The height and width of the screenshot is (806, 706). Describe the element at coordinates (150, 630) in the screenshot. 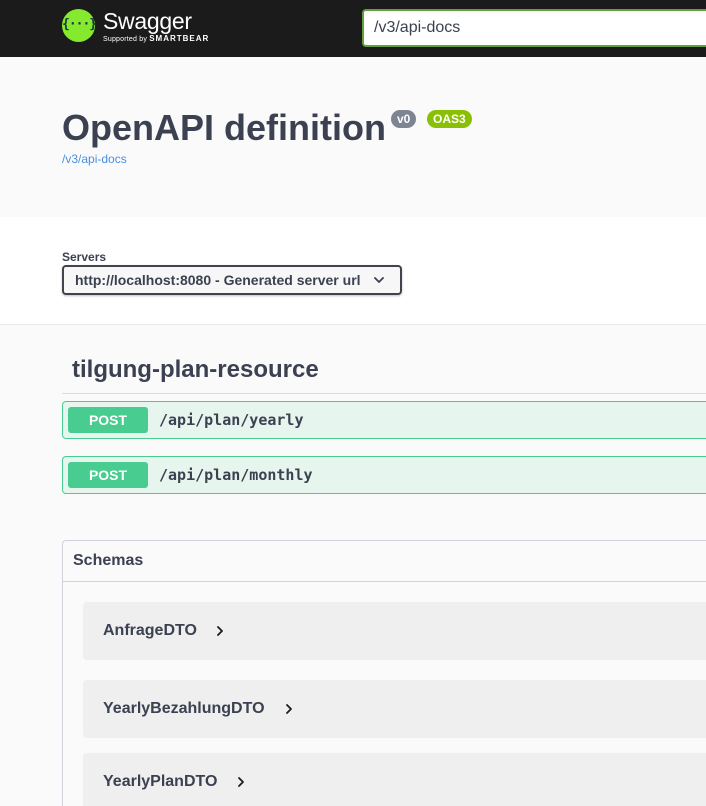

I see `model-name: AnfrageDTO` at that location.